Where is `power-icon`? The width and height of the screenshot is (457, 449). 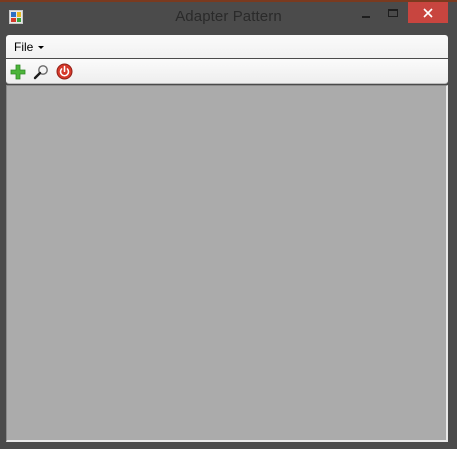 power-icon is located at coordinates (64, 71).